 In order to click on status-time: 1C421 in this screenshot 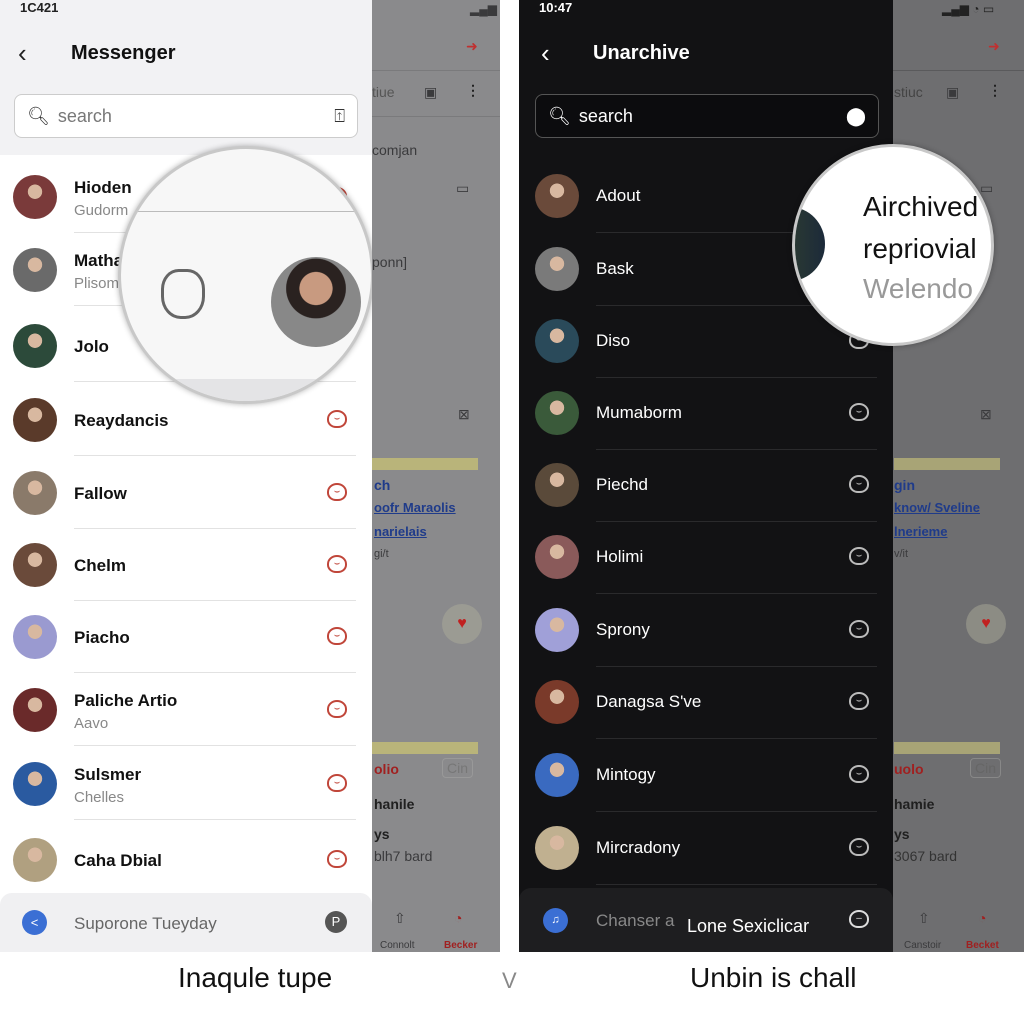, I will do `click(39, 7)`.